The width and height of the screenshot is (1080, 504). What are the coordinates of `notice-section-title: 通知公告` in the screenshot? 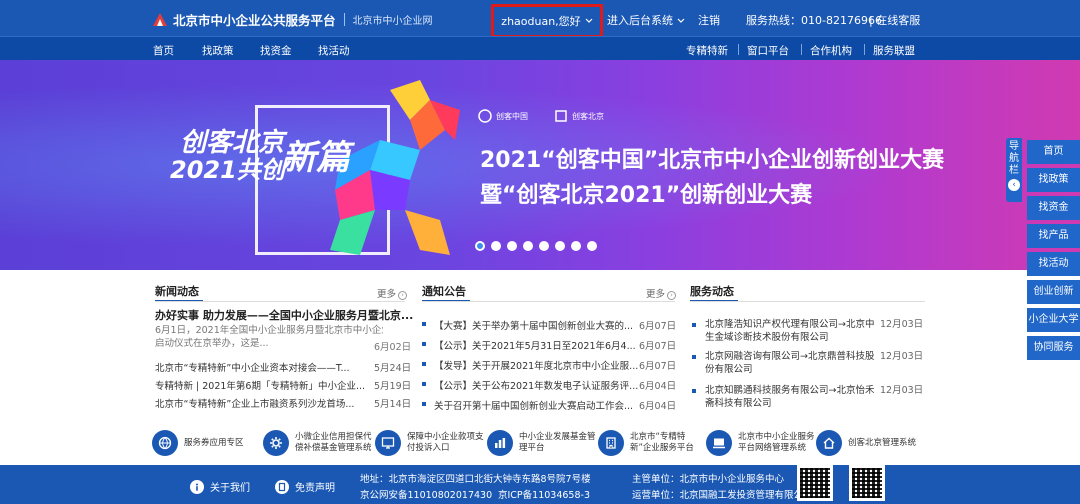 It's located at (446, 292).